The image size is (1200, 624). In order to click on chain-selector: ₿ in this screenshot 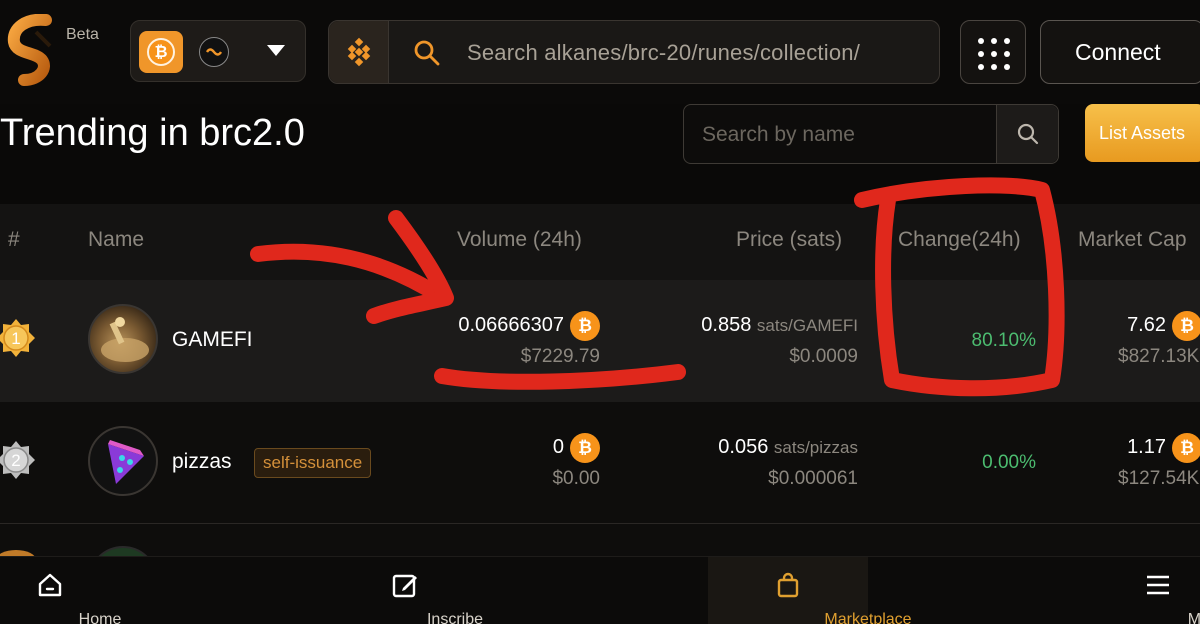, I will do `click(218, 51)`.